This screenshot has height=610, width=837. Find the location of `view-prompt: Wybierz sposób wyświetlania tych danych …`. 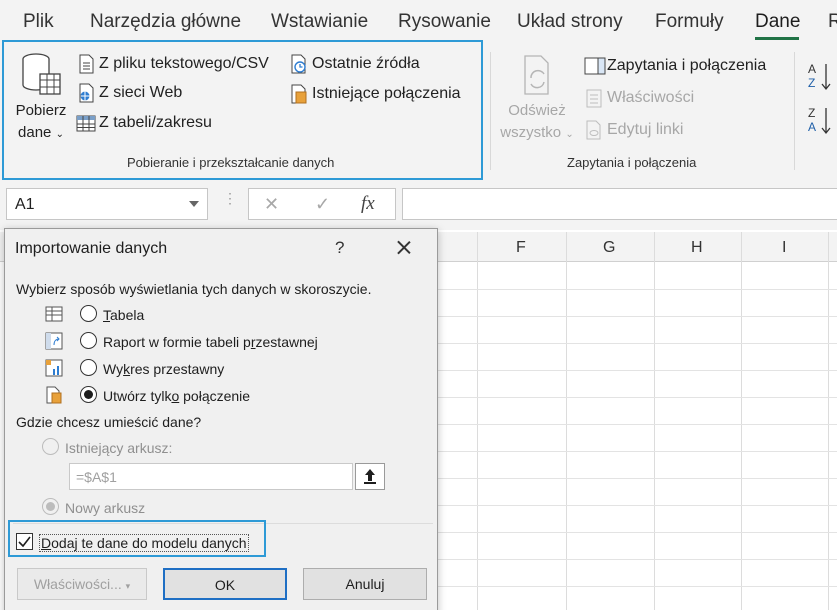

view-prompt: Wybierz sposób wyświetlania tych danych … is located at coordinates (194, 289).